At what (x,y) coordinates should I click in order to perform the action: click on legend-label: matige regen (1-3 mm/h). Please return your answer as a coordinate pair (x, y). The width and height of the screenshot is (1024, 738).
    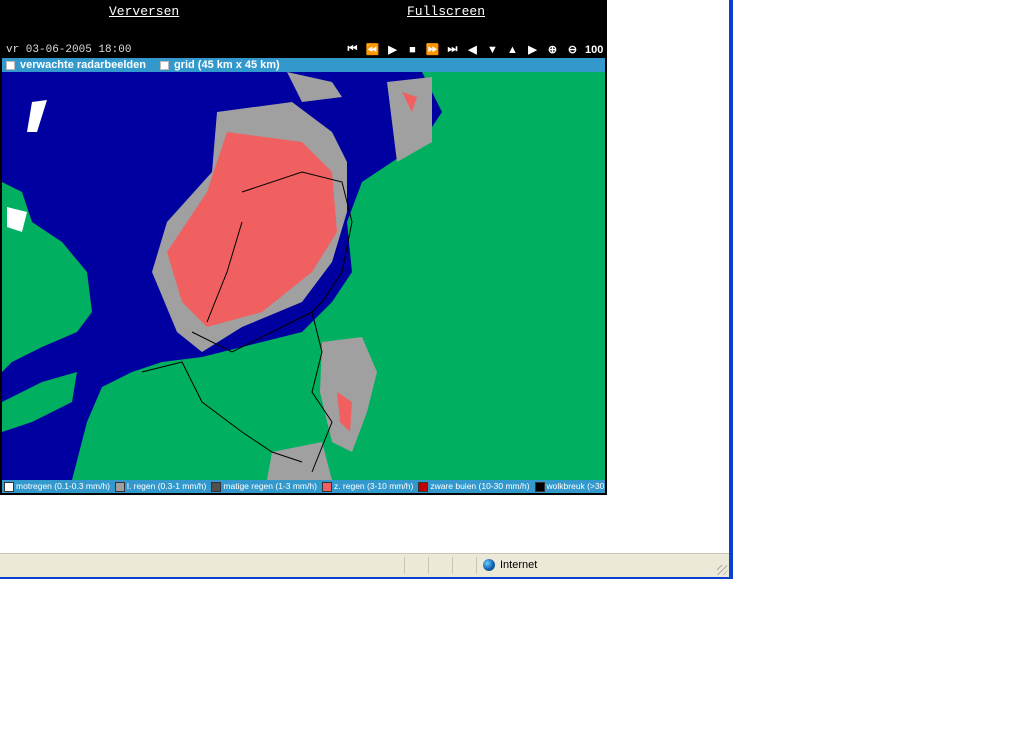
    Looking at the image, I should click on (270, 486).